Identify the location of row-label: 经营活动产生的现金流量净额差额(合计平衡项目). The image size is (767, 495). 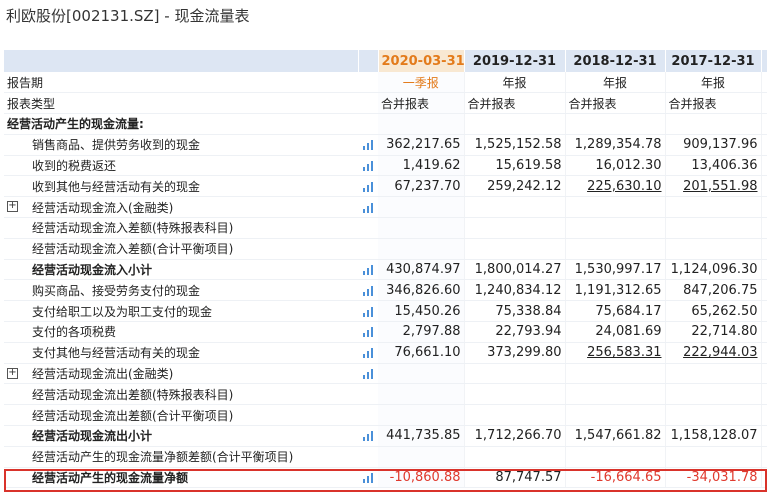
(181, 457).